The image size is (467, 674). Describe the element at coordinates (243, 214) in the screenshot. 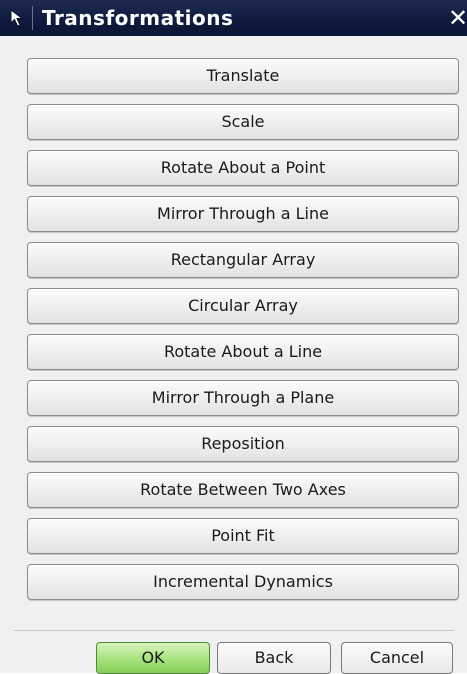

I see `mirror-through-line-button: Mirror Through a Line` at that location.